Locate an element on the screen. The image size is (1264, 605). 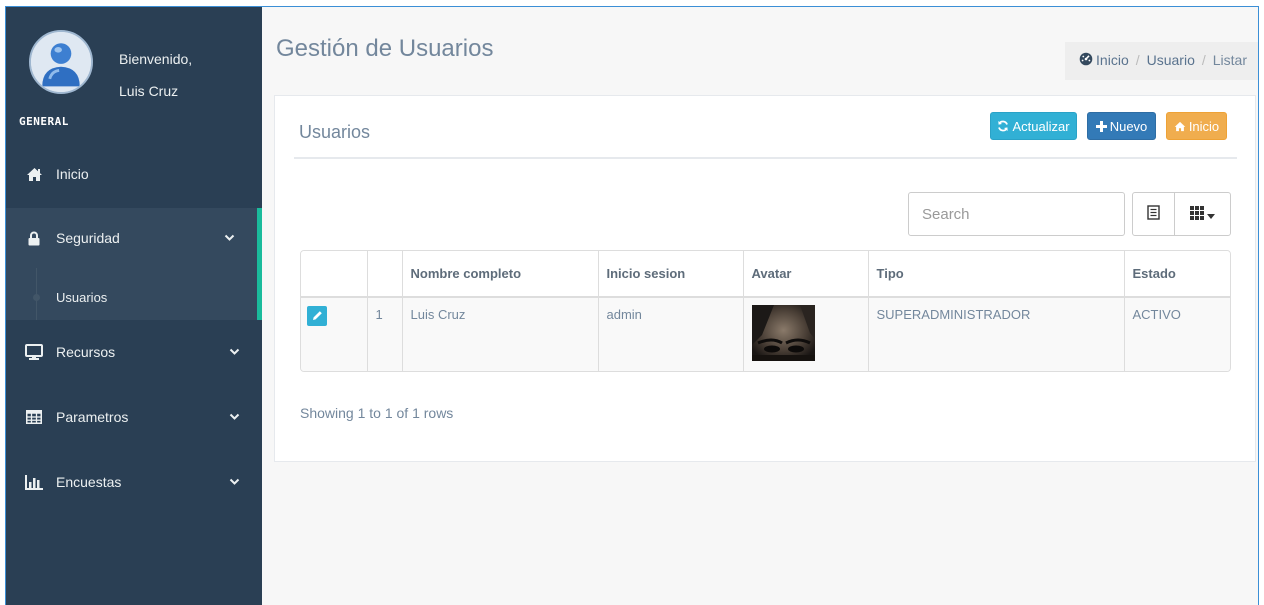
sidebar-item-label: Seguridad is located at coordinates (88, 238).